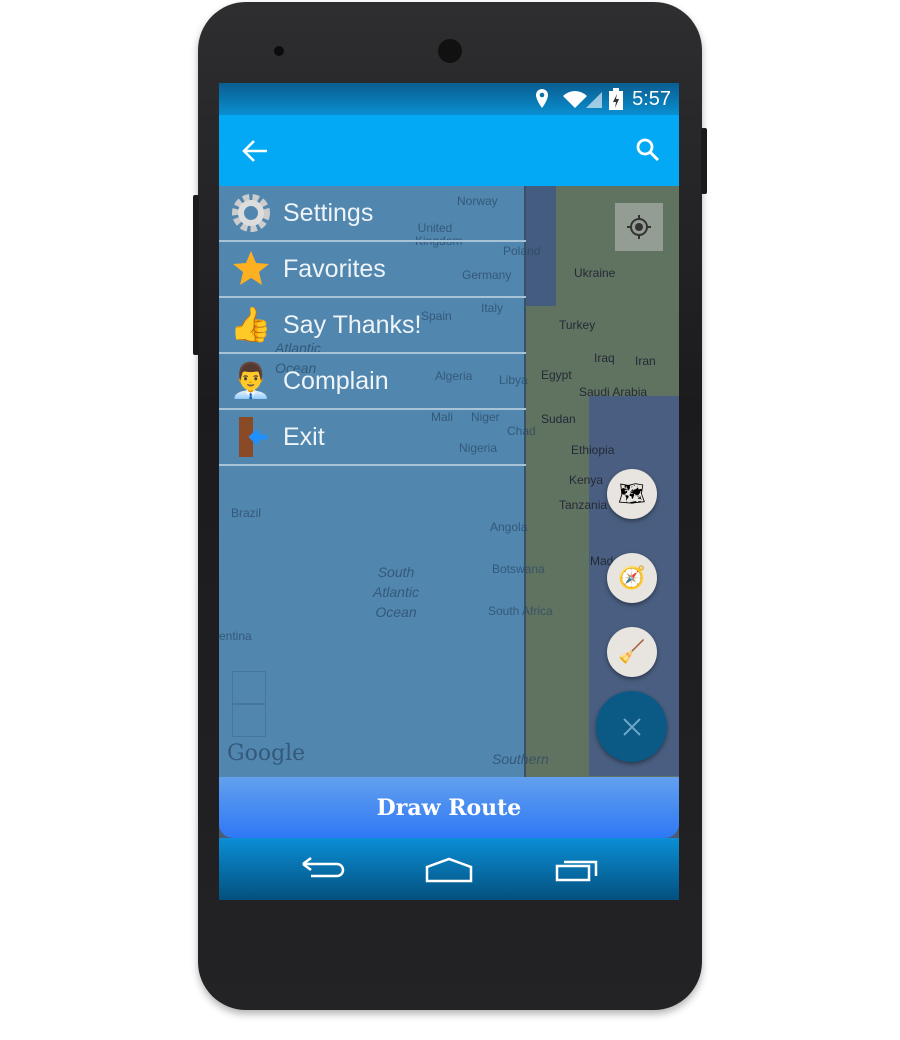  I want to click on support-agent-icon: 👨‍💼, so click(251, 381).